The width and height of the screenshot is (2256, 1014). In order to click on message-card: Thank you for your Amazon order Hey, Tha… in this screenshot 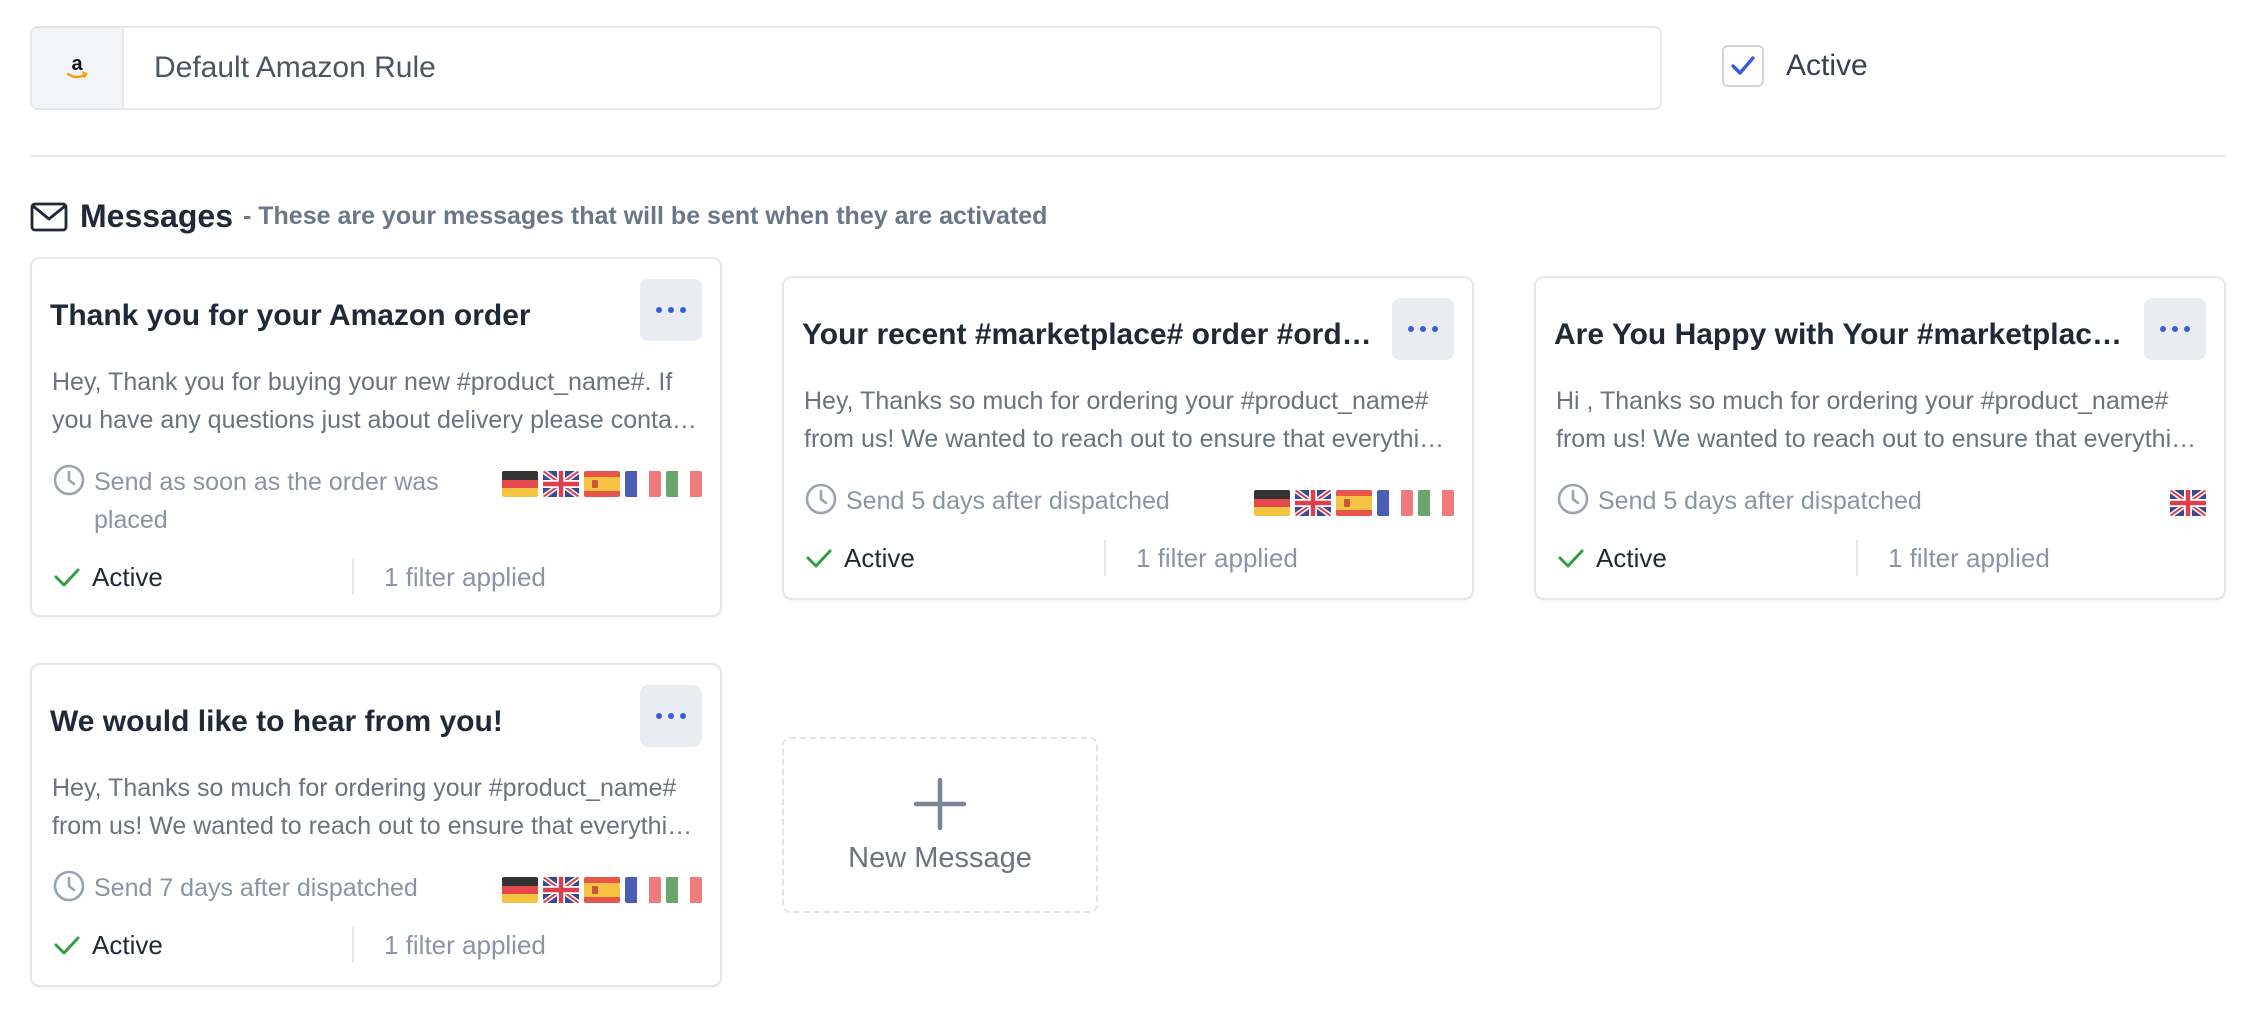, I will do `click(376, 437)`.